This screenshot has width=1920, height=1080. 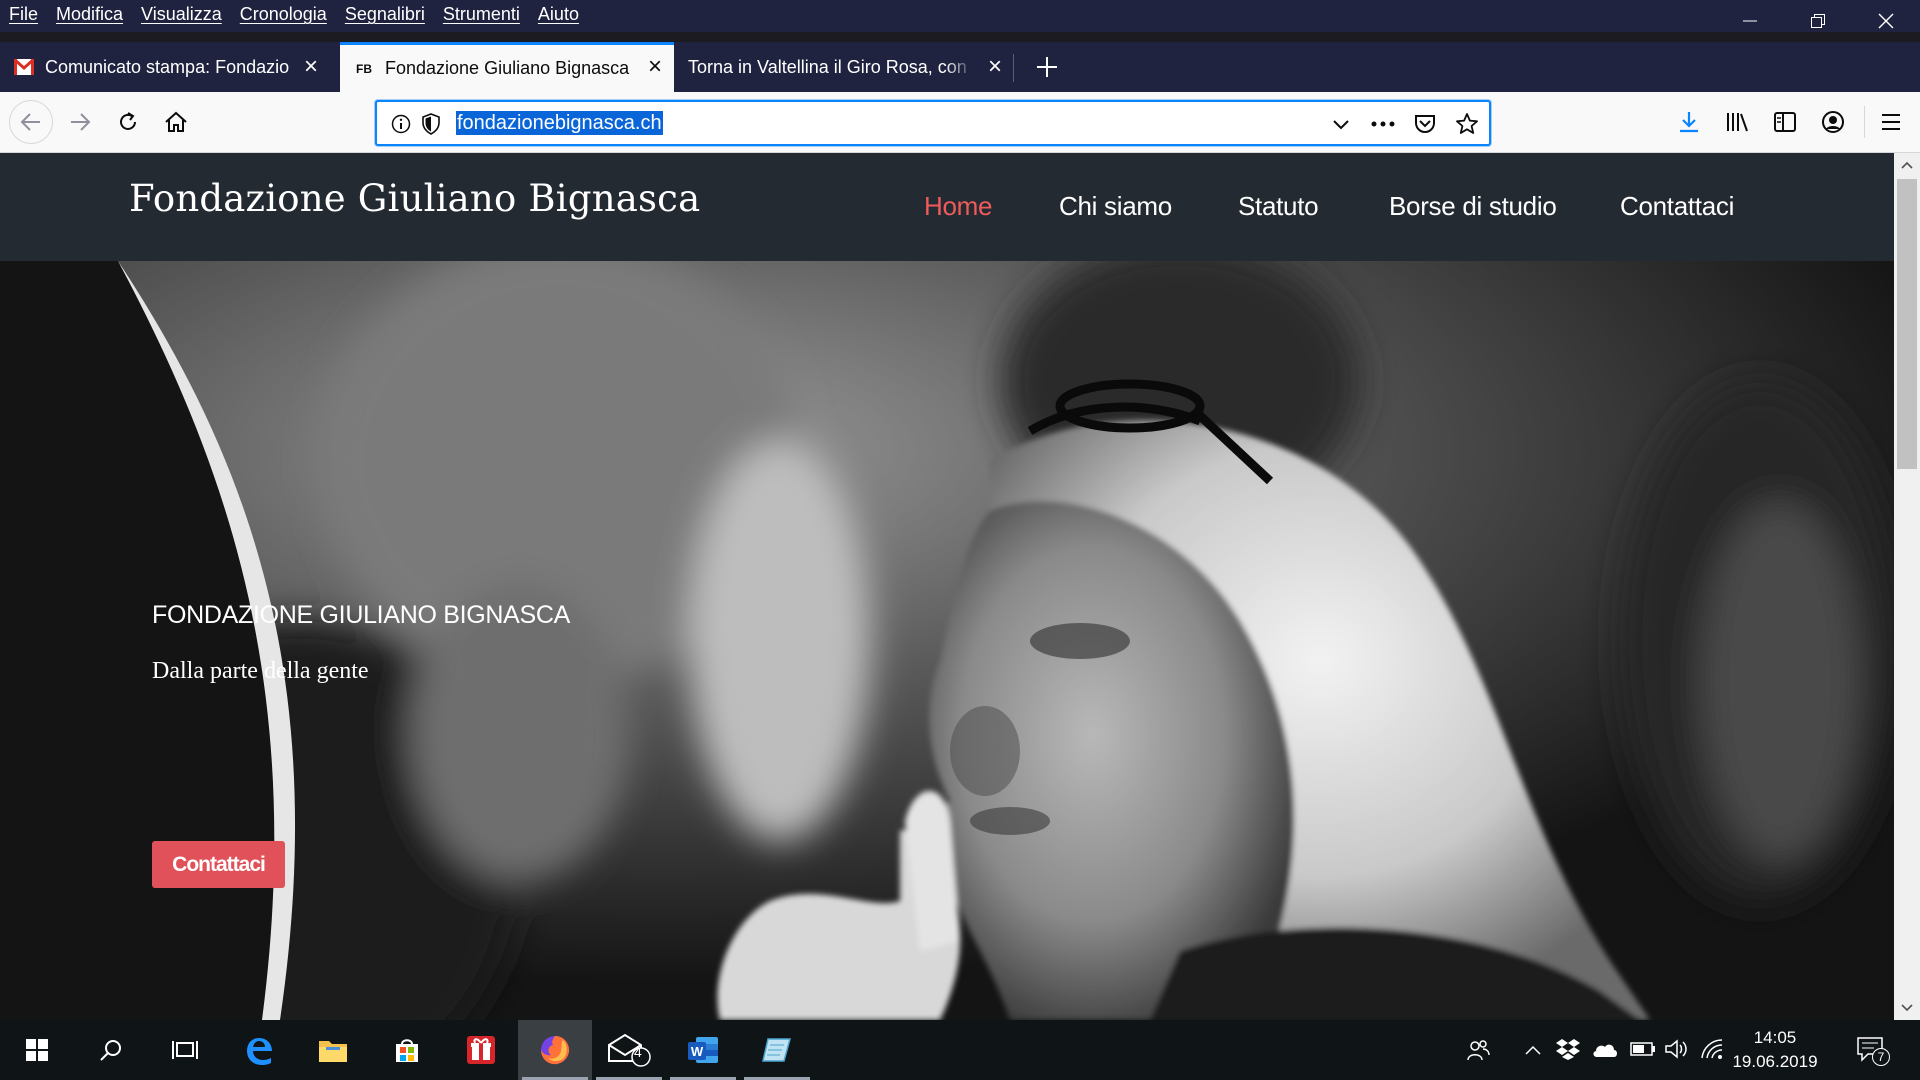 I want to click on library-button, so click(x=1737, y=122).